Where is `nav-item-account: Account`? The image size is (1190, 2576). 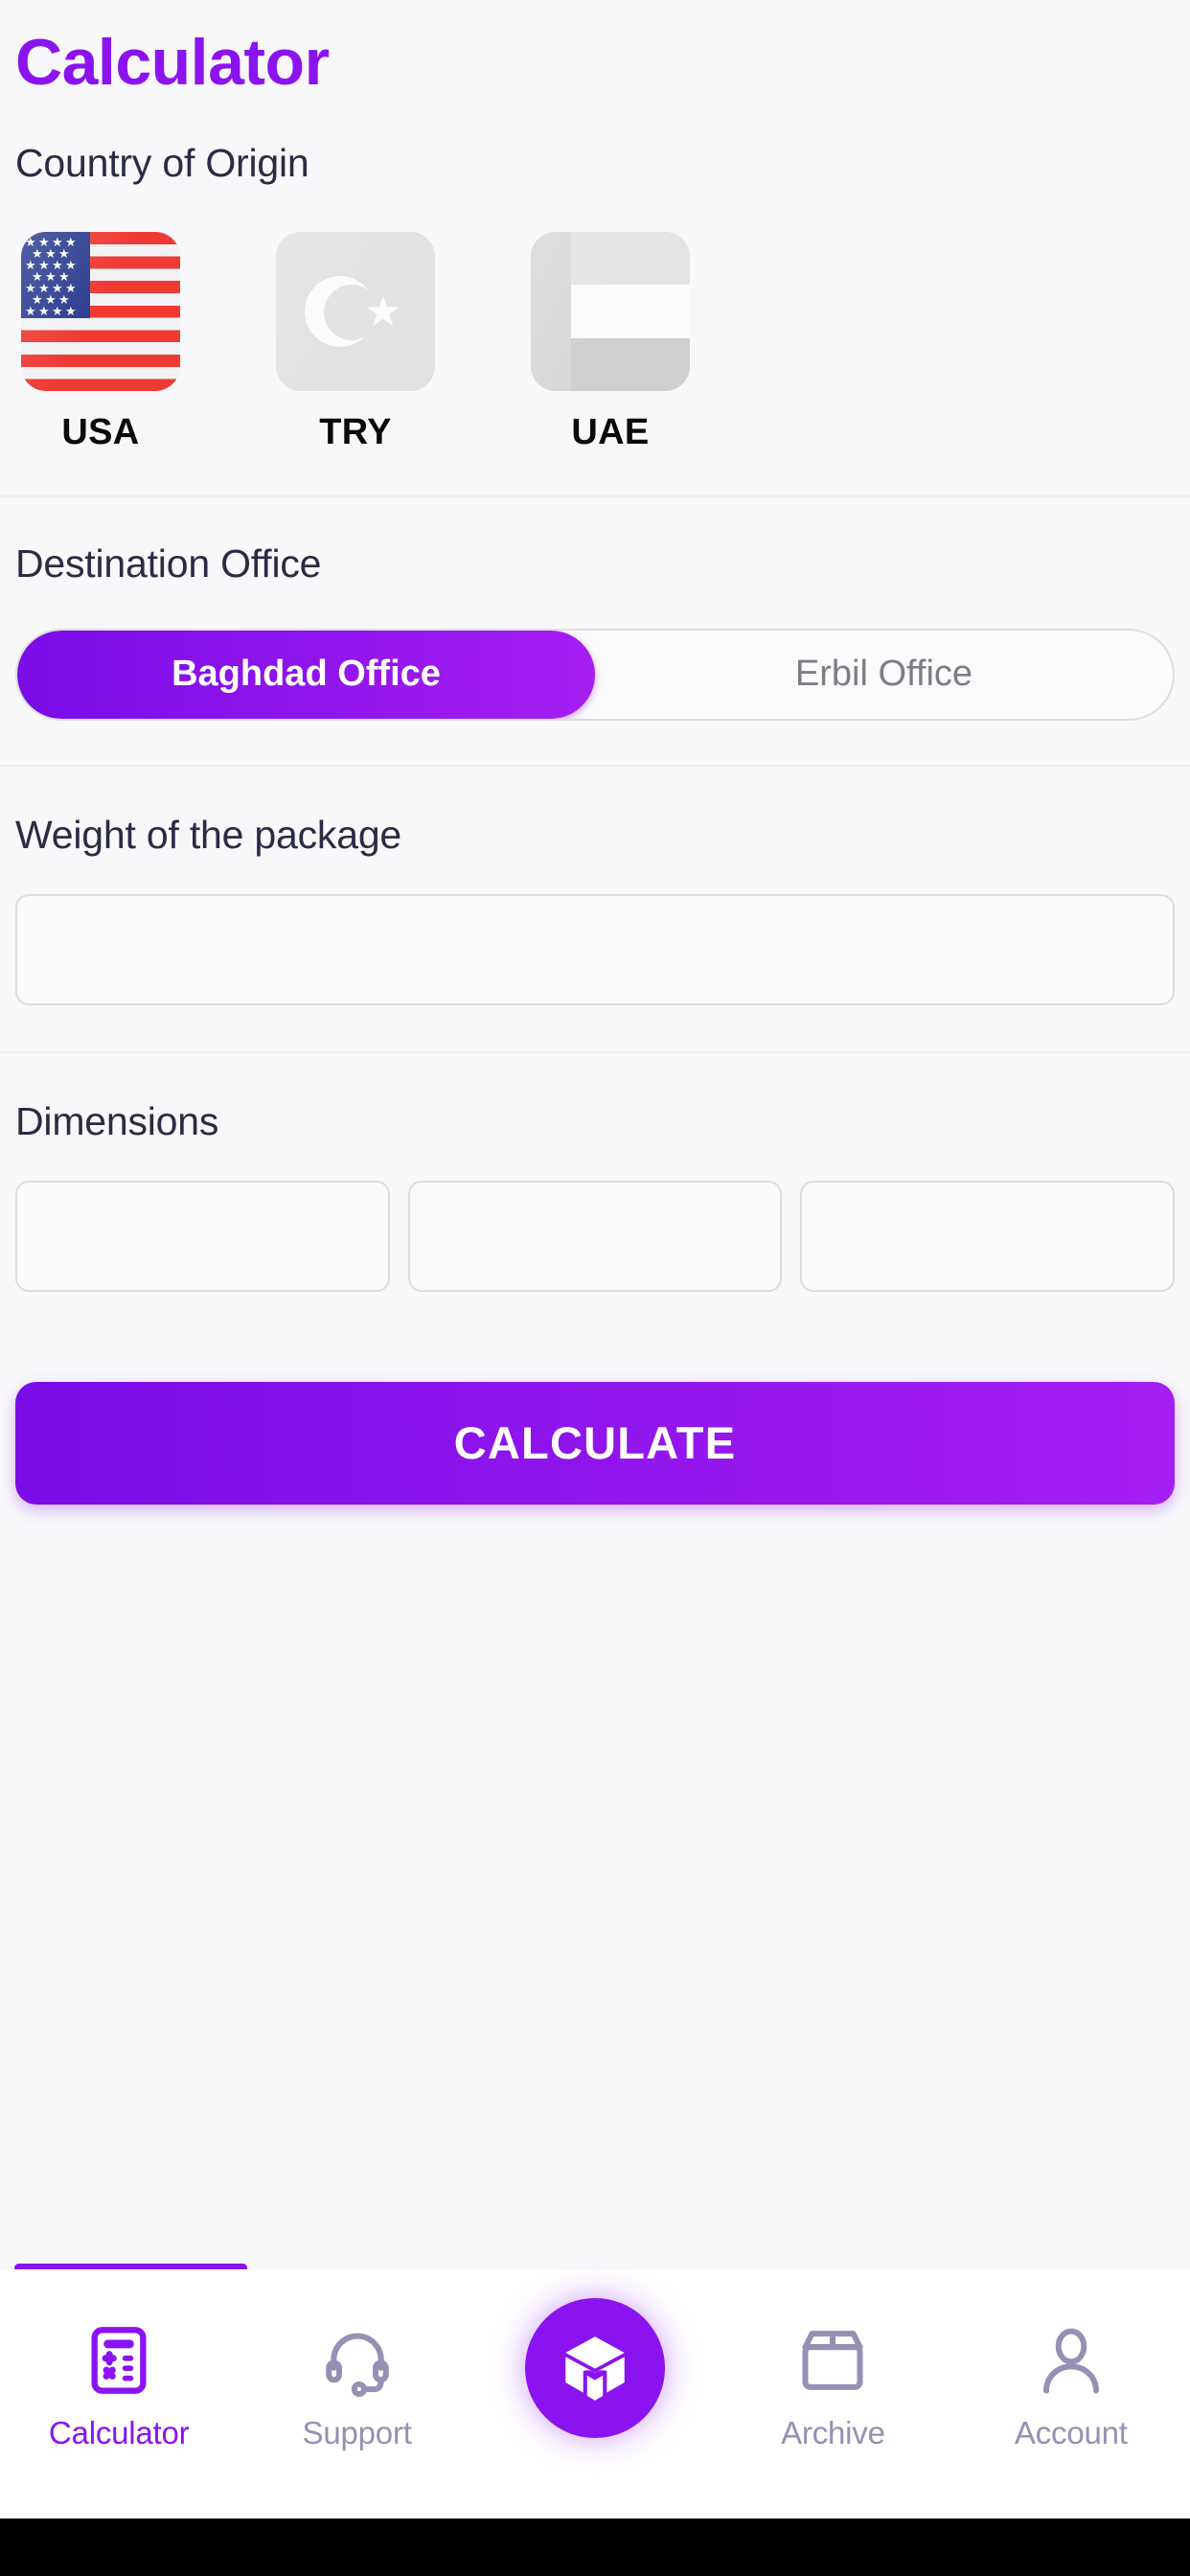 nav-item-account: Account is located at coordinates (1071, 2385).